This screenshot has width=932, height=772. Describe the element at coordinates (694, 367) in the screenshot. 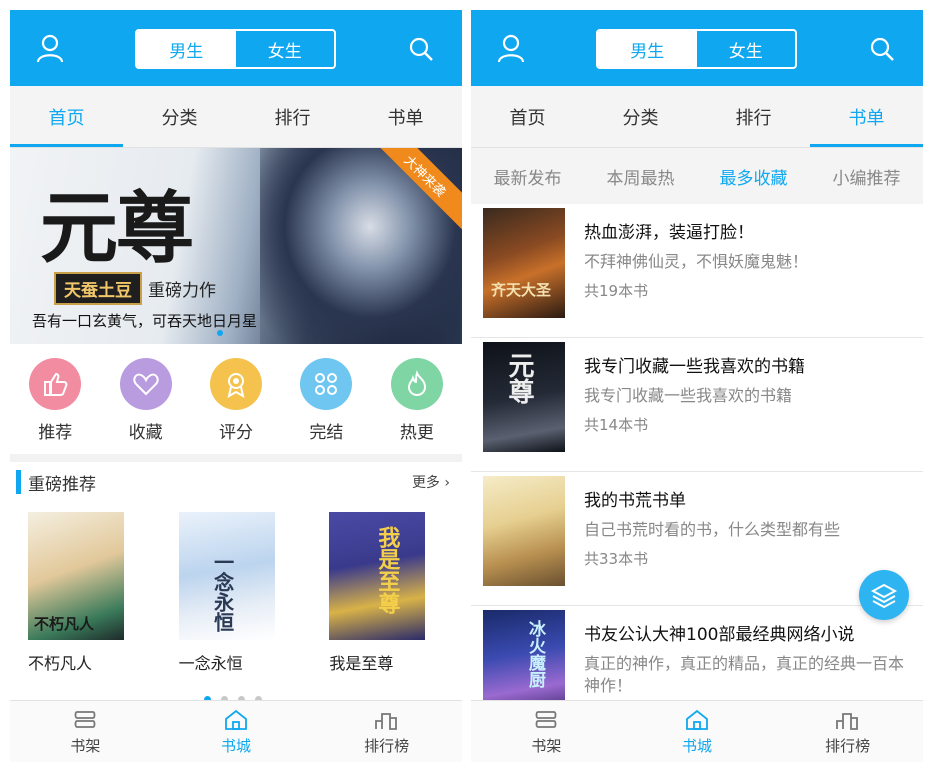

I see `booklist-title: 我专门收藏一些我喜欢的书籍` at that location.